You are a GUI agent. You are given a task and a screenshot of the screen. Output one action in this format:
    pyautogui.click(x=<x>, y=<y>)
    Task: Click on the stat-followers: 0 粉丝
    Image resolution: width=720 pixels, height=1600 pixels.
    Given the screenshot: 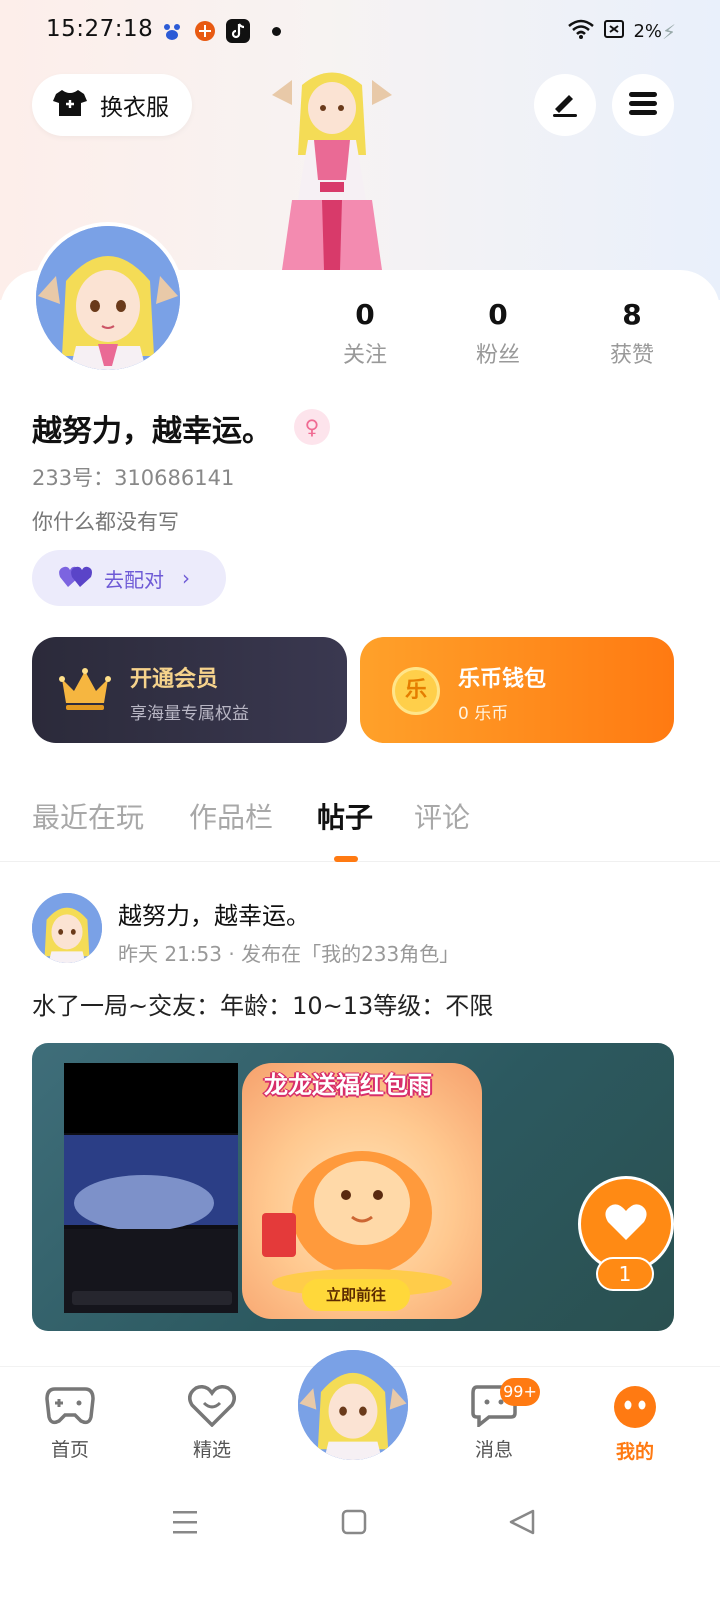 What is the action you would take?
    pyautogui.click(x=498, y=333)
    